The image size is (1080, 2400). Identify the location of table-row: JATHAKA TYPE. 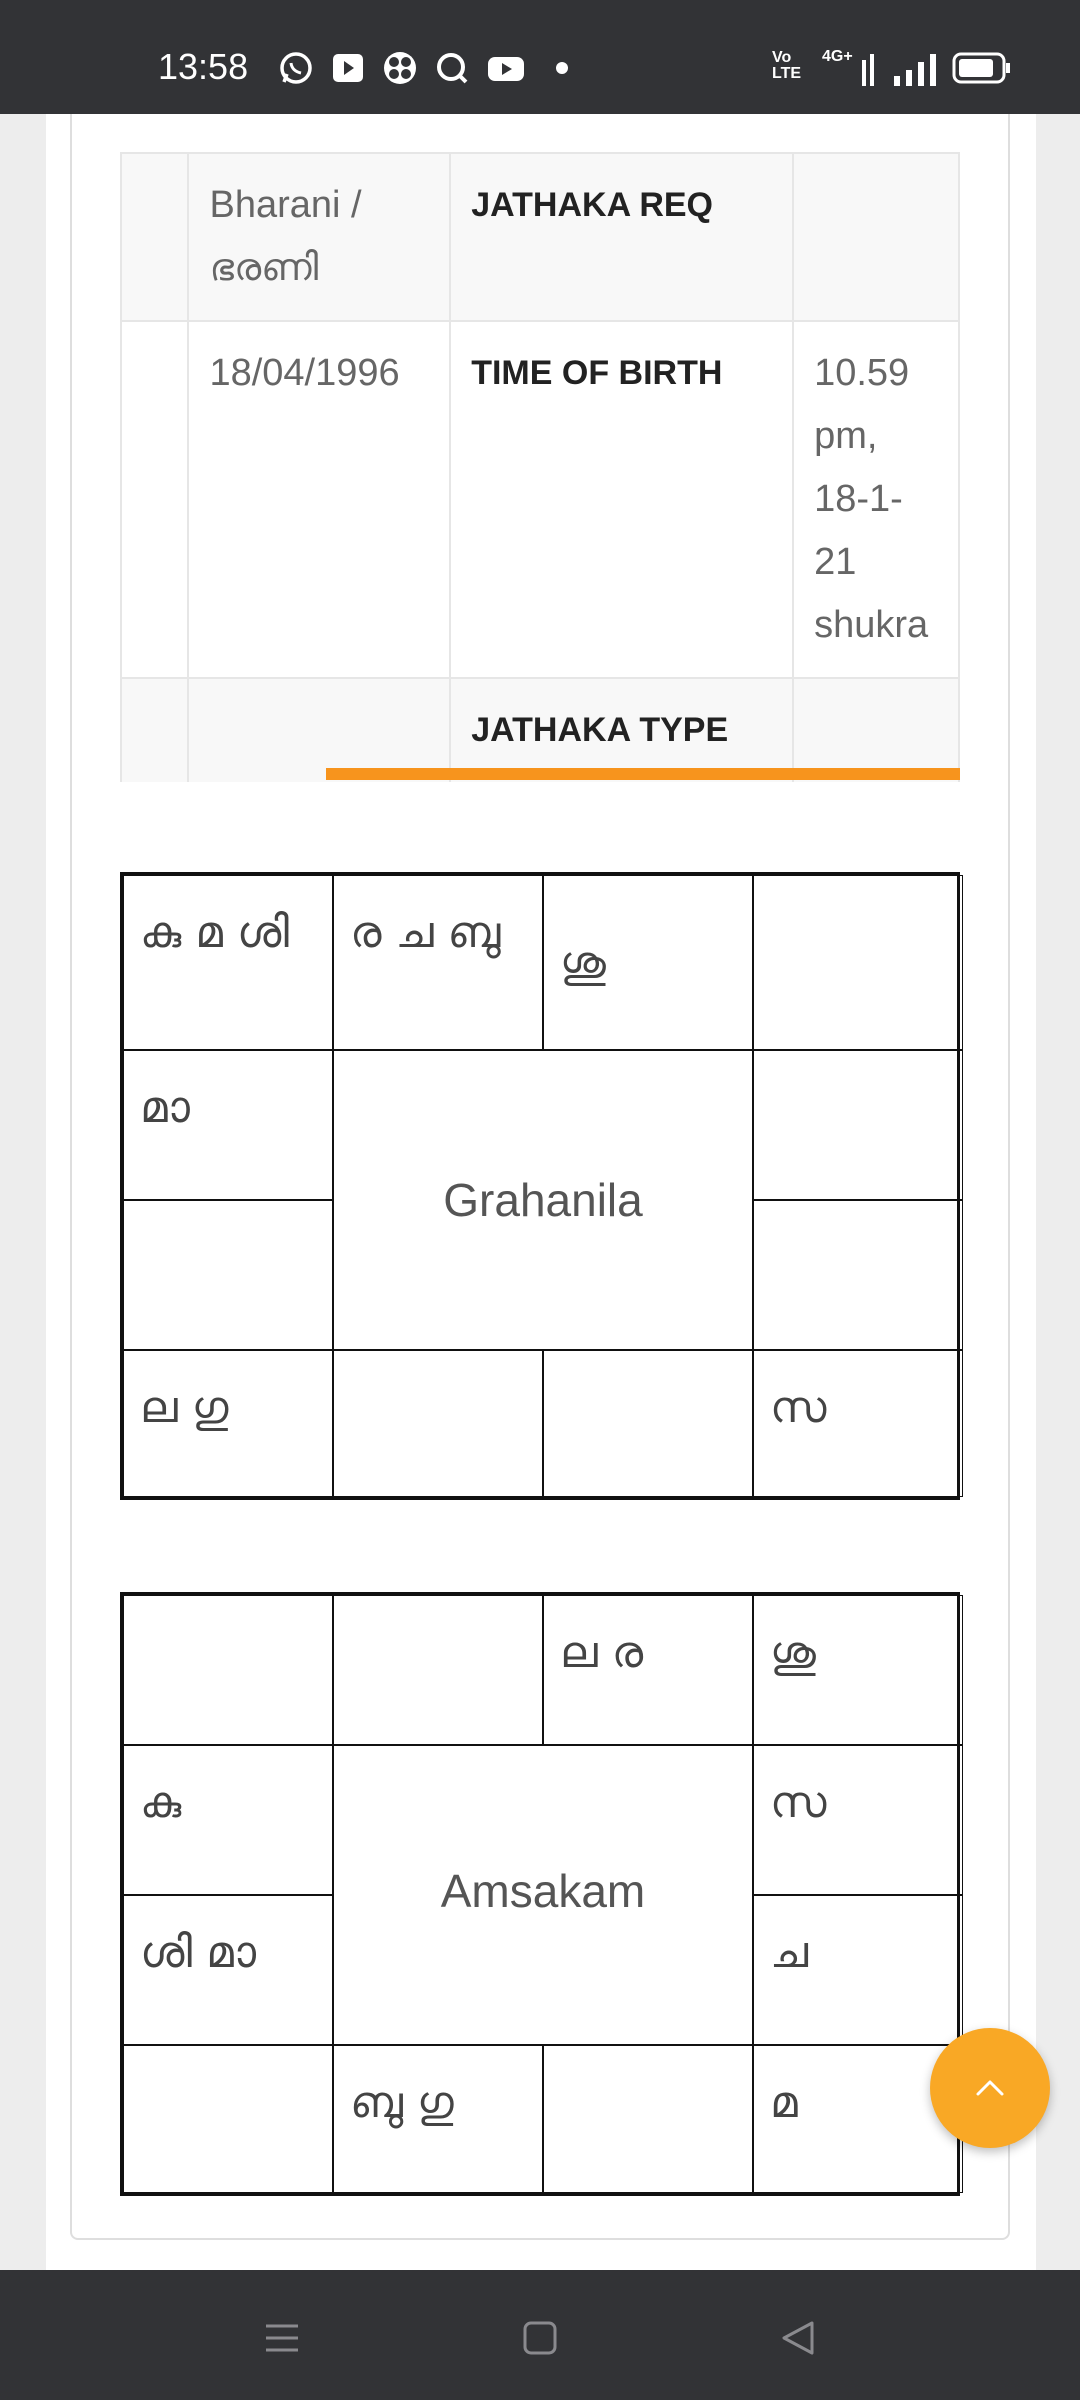
(540, 729).